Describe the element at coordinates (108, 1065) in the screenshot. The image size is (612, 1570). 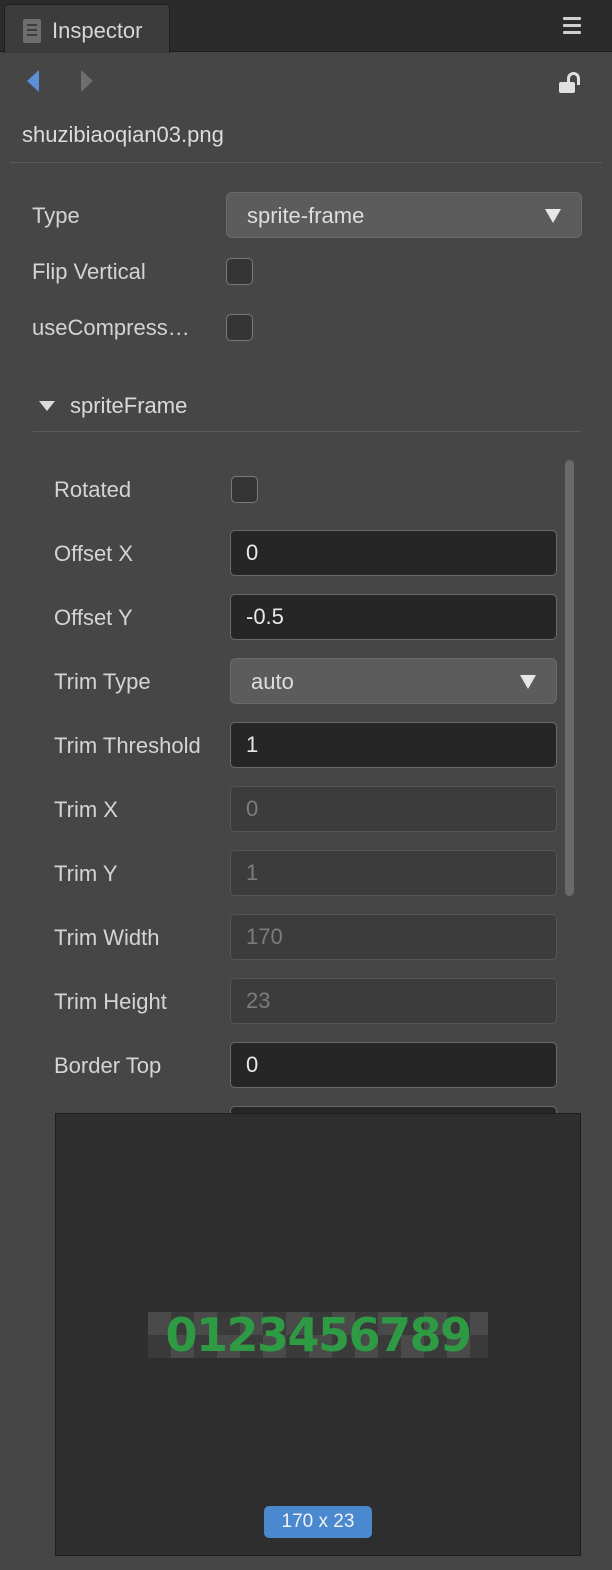
I see `border-top-label: Border Top` at that location.